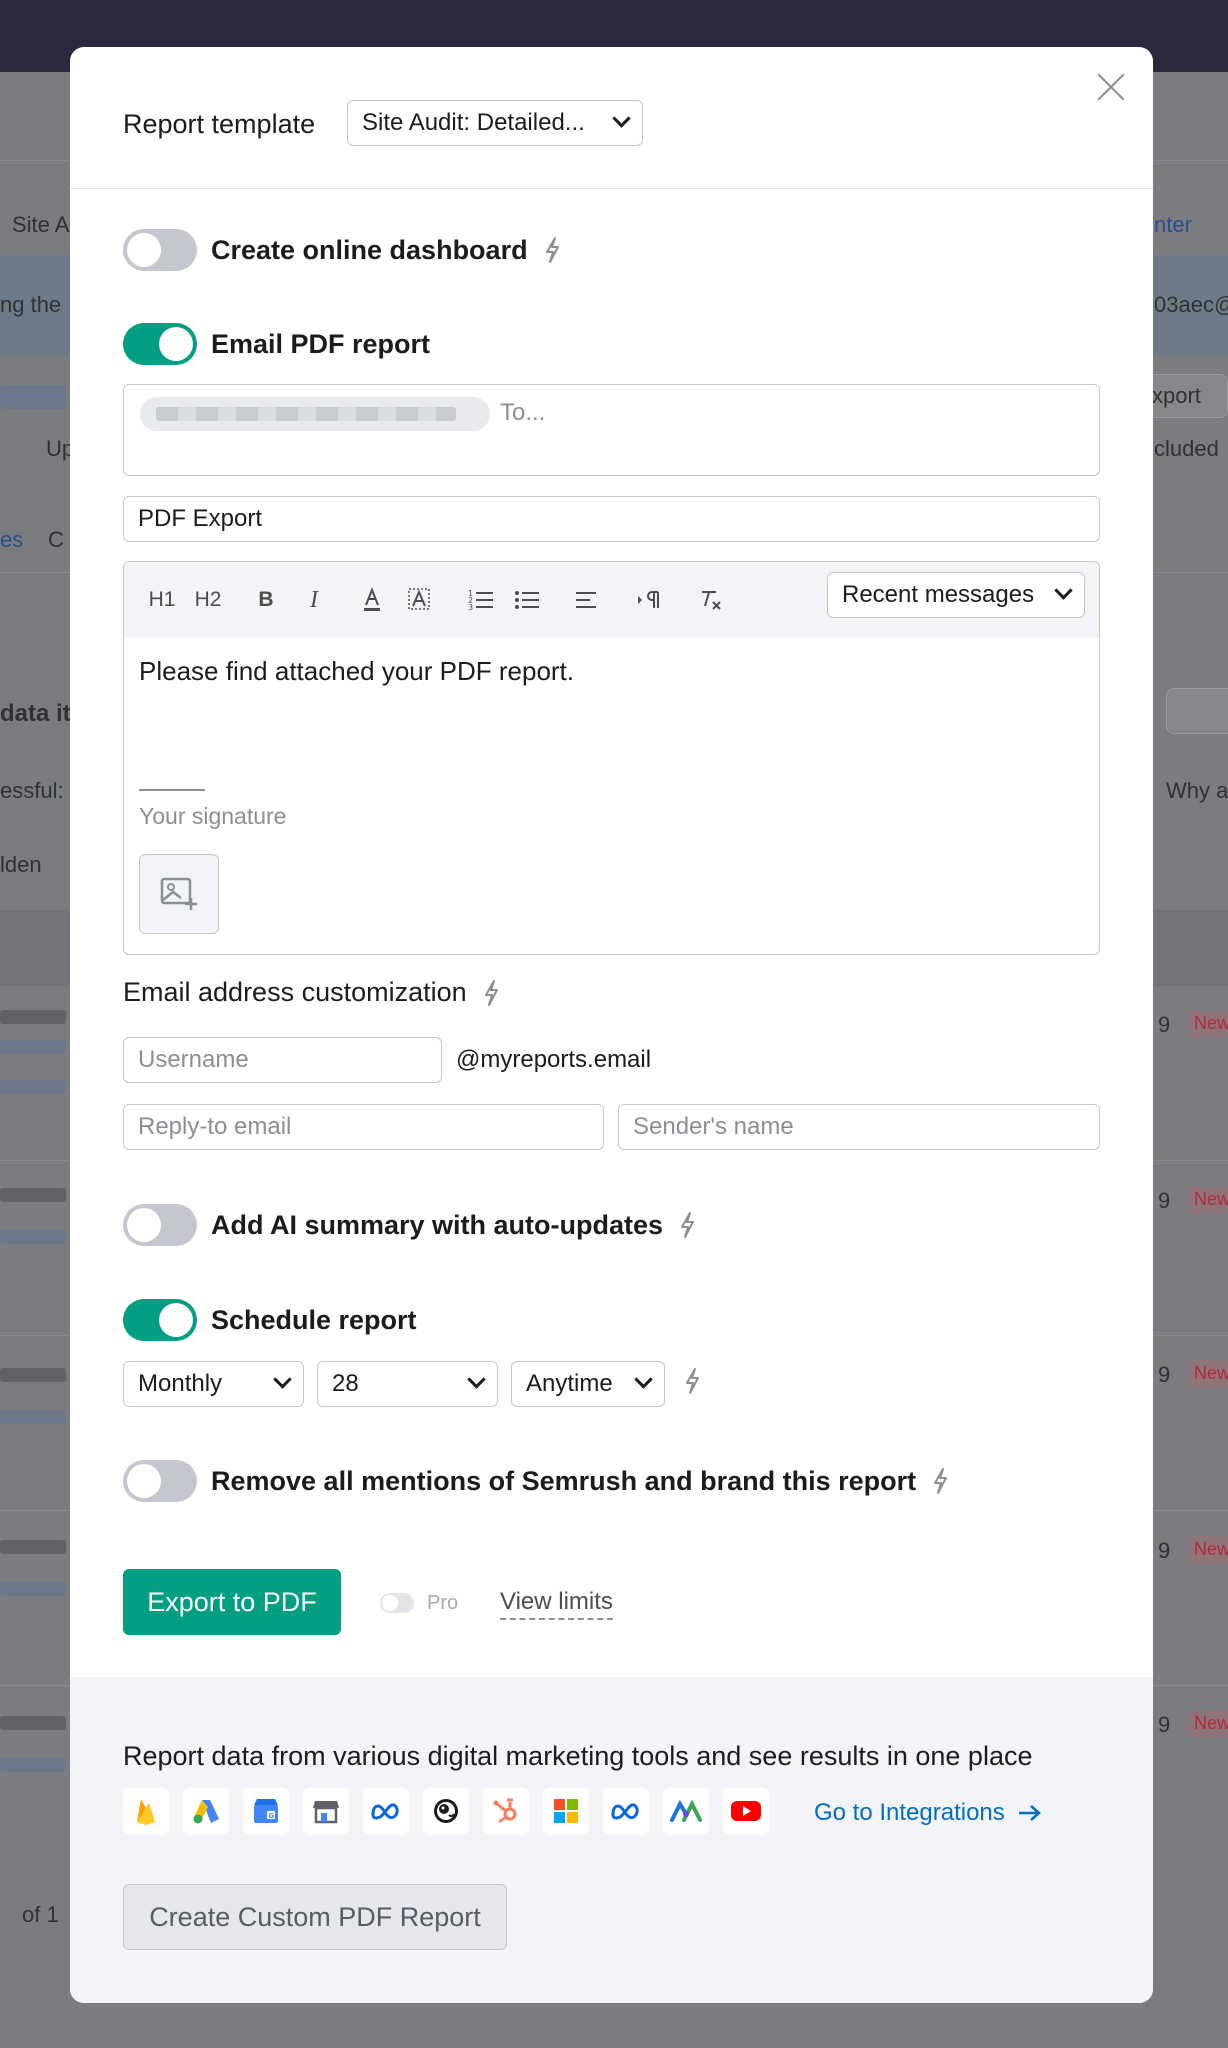  I want to click on mailchimp-icon, so click(446, 1811).